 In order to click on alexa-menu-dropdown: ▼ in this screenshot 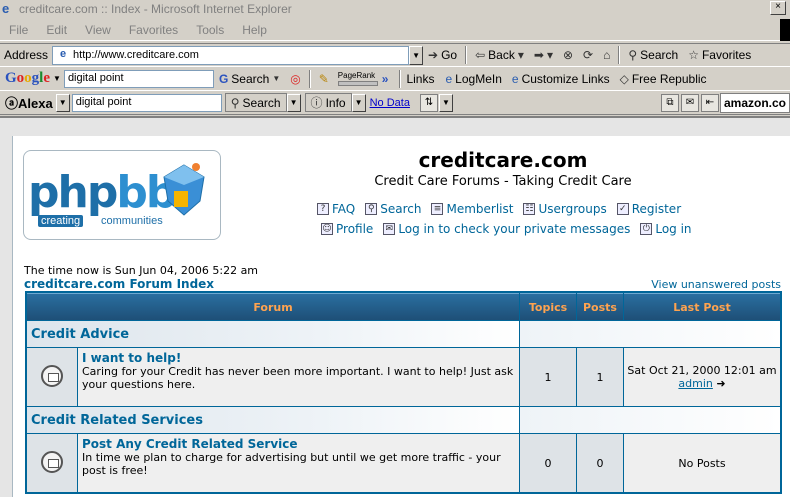, I will do `click(62, 102)`.